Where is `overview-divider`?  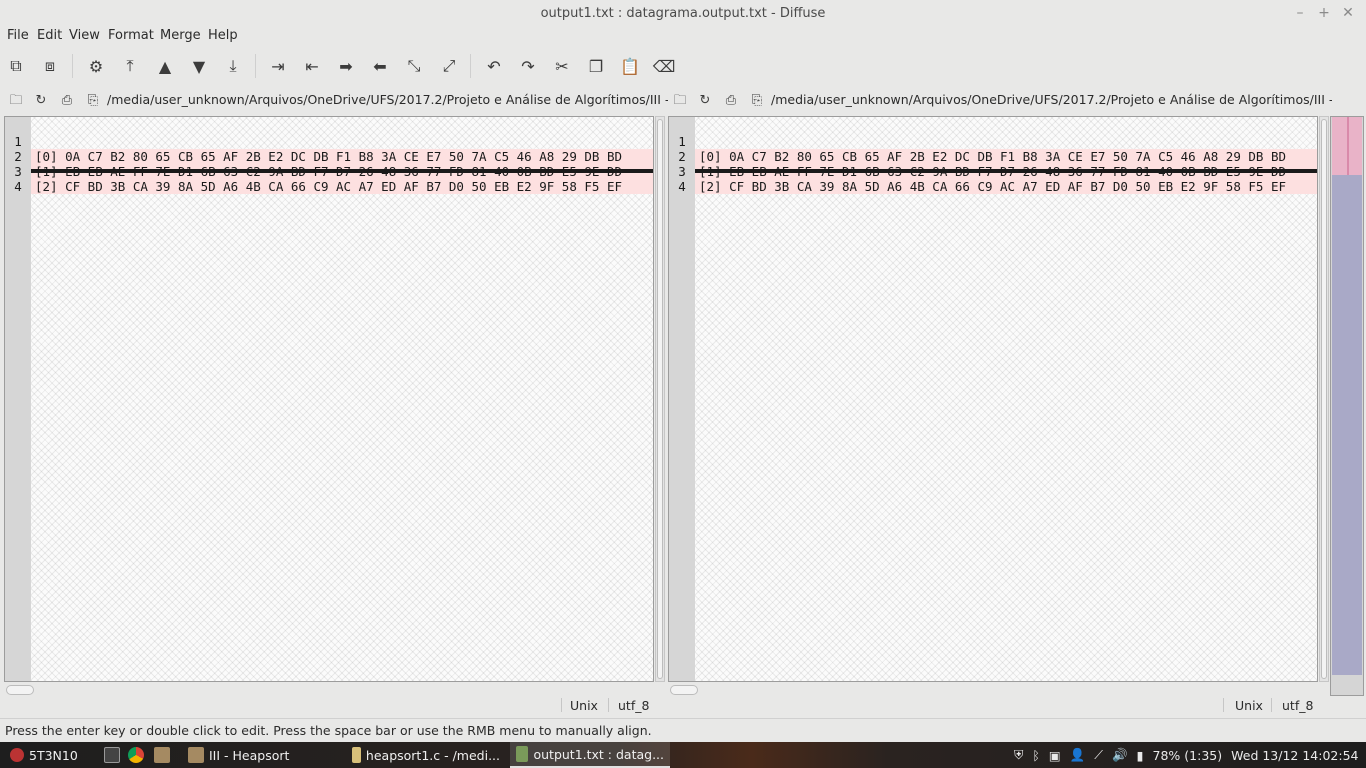
overview-divider is located at coordinates (1348, 146).